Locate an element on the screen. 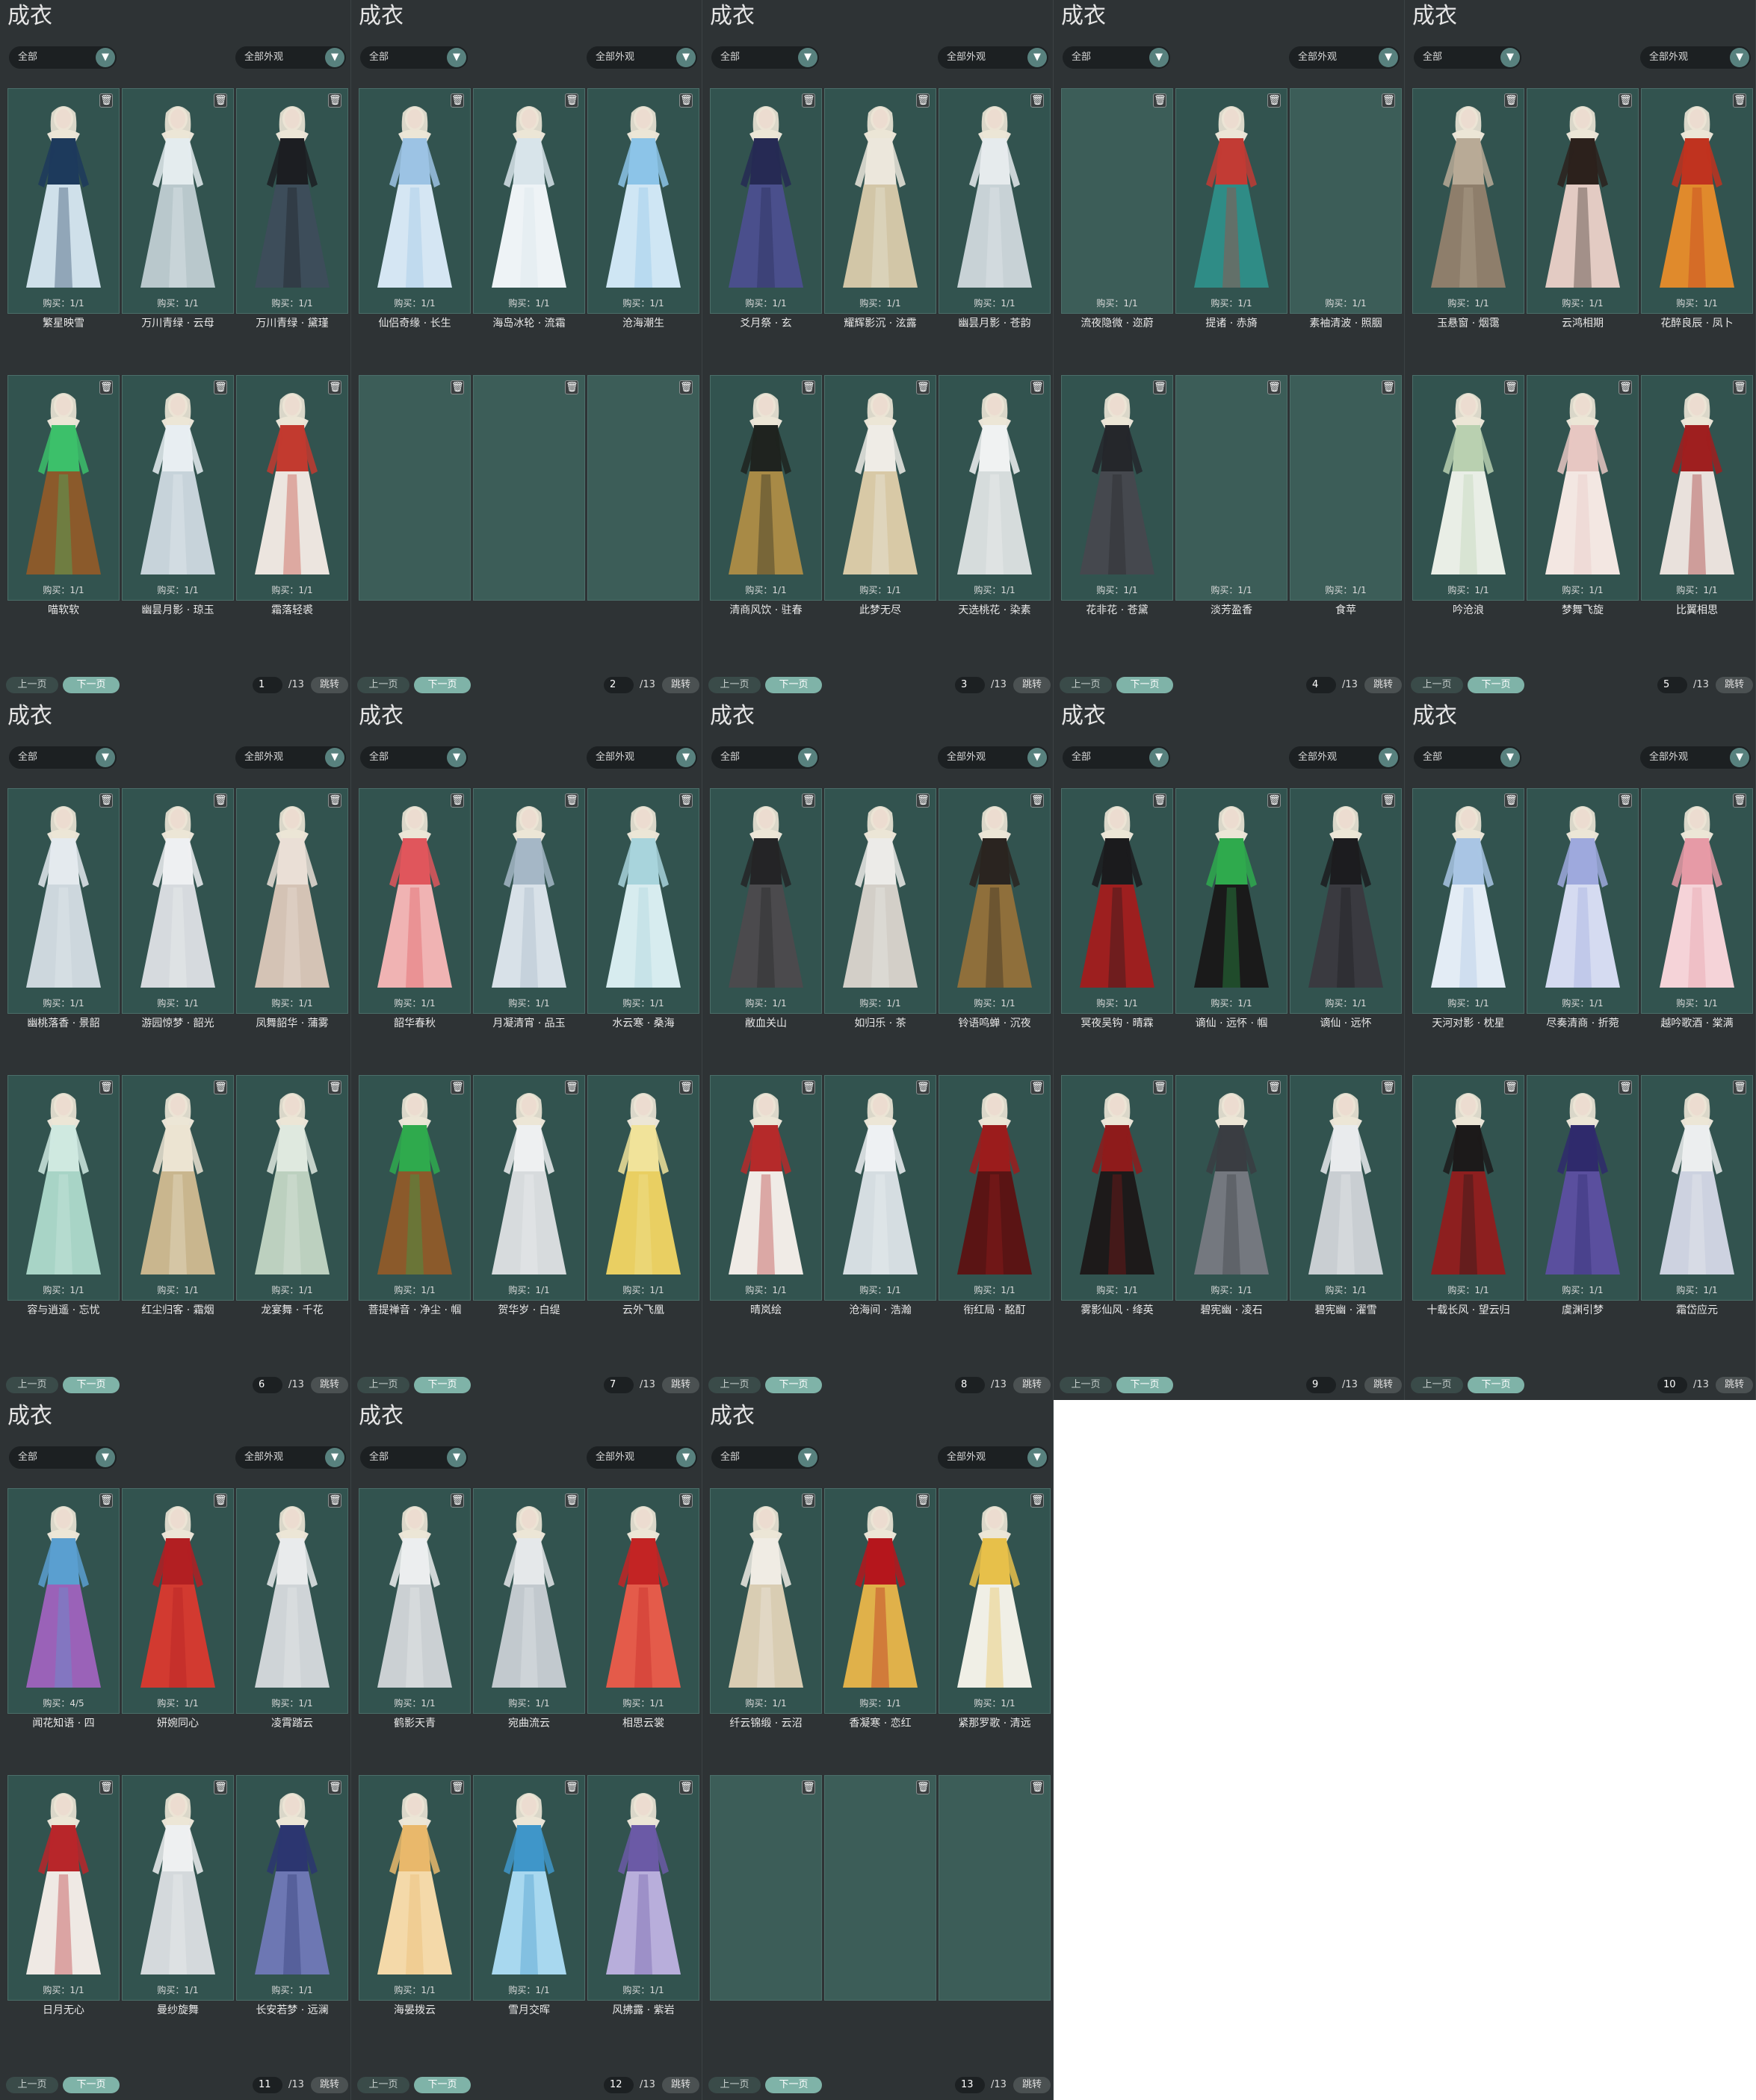 The height and width of the screenshot is (2100, 1756). page-number-input: 4 is located at coordinates (1321, 685).